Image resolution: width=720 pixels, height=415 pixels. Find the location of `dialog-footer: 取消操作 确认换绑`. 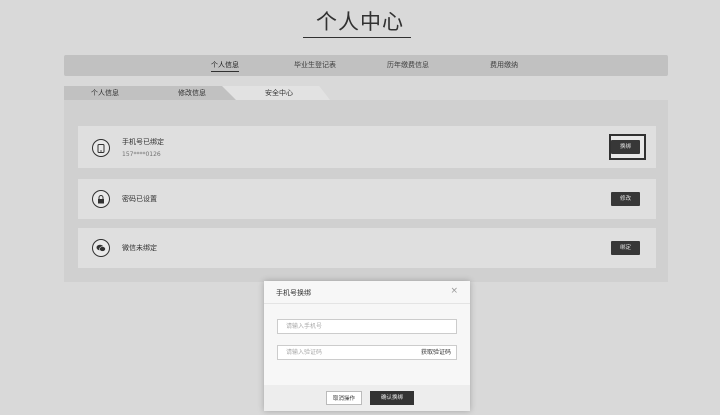

dialog-footer: 取消操作 确认换绑 is located at coordinates (367, 398).